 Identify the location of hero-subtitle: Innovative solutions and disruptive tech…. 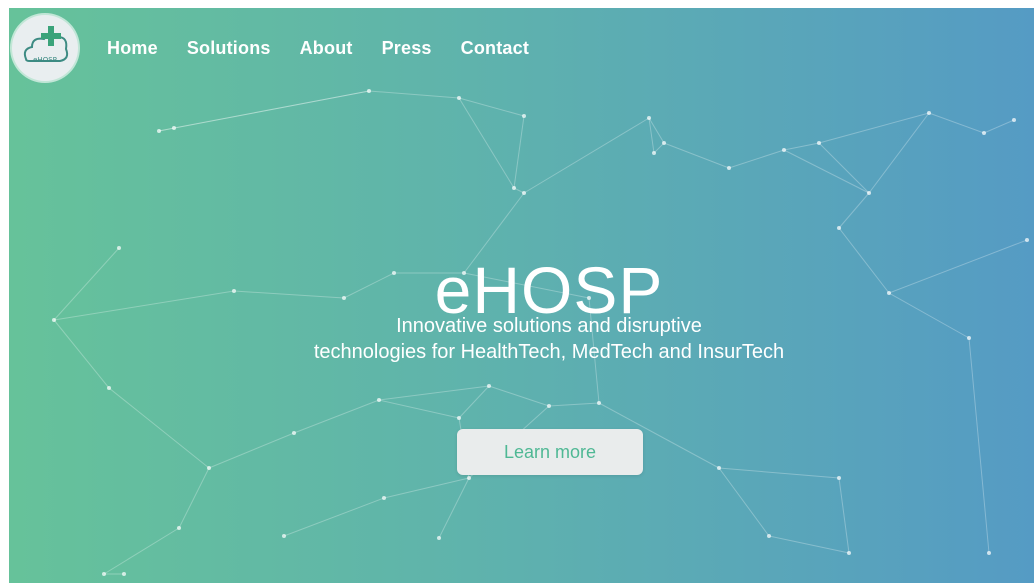
(521, 339).